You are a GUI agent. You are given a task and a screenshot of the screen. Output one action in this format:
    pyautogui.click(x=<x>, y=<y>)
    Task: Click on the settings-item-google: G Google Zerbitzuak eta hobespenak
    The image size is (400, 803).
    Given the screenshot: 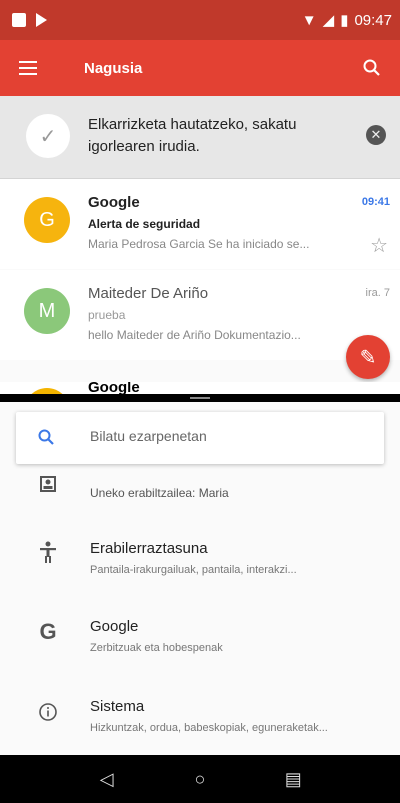 What is the action you would take?
    pyautogui.click(x=200, y=638)
    